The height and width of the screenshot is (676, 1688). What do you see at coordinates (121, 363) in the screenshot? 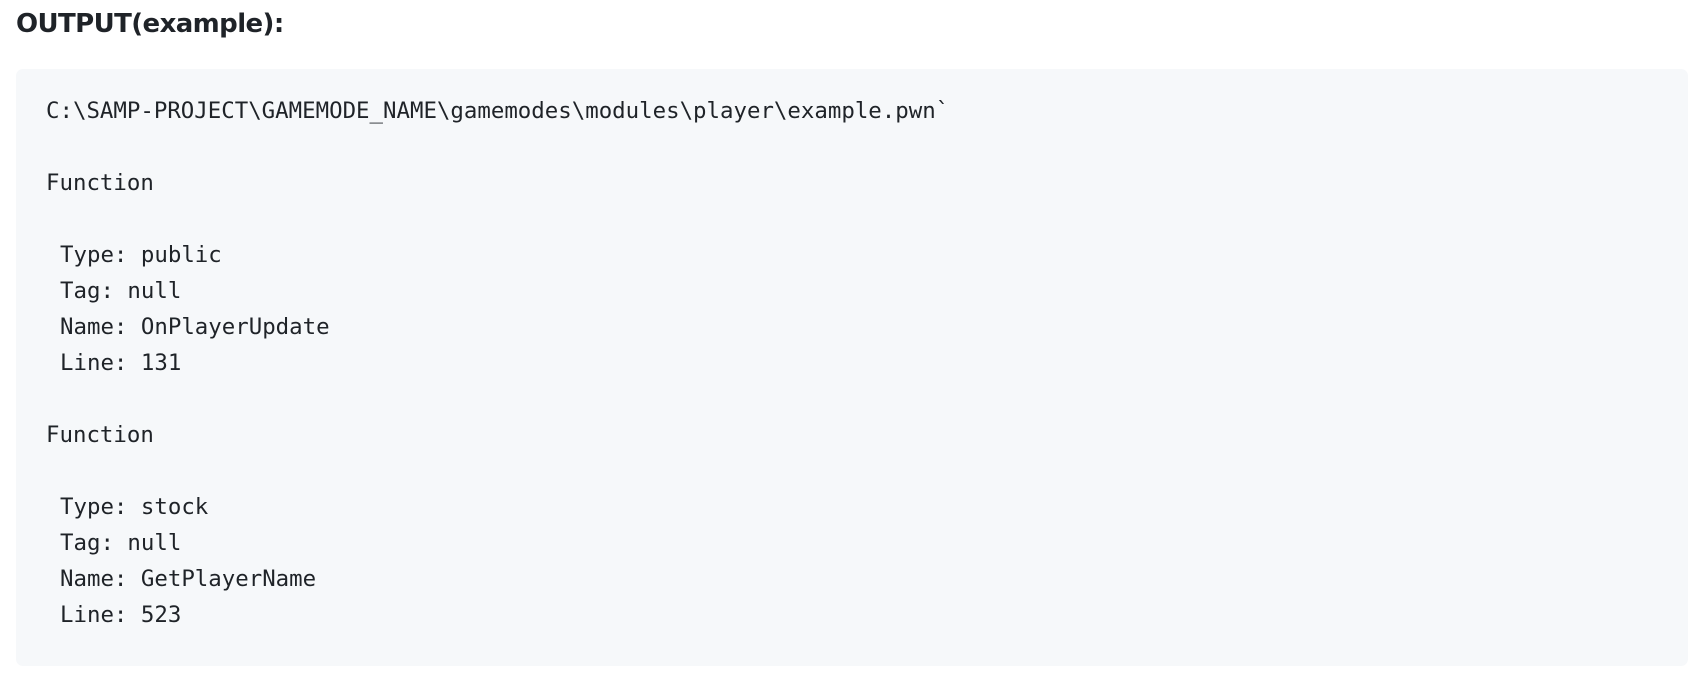
I see `function-line: Line: 131` at bounding box center [121, 363].